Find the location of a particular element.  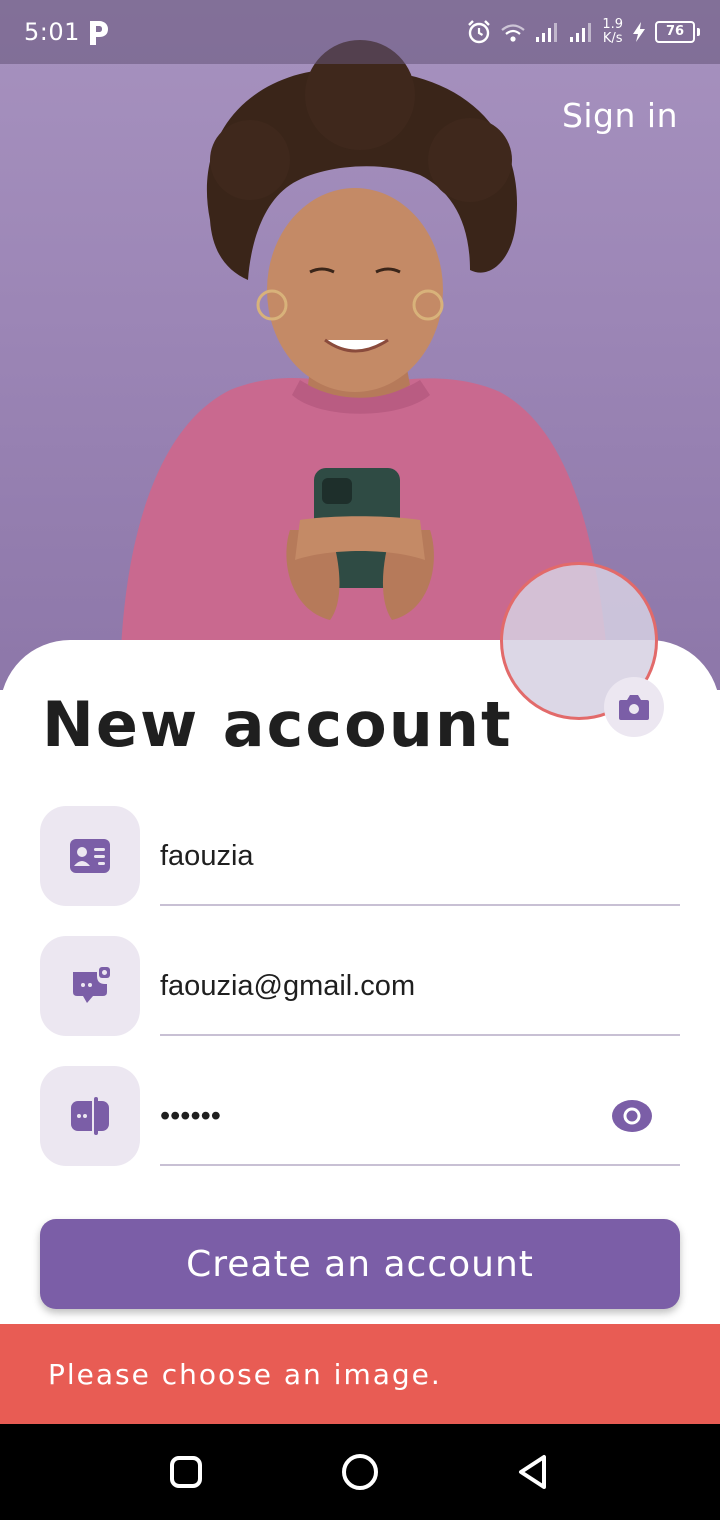

camera-icon is located at coordinates (634, 707).